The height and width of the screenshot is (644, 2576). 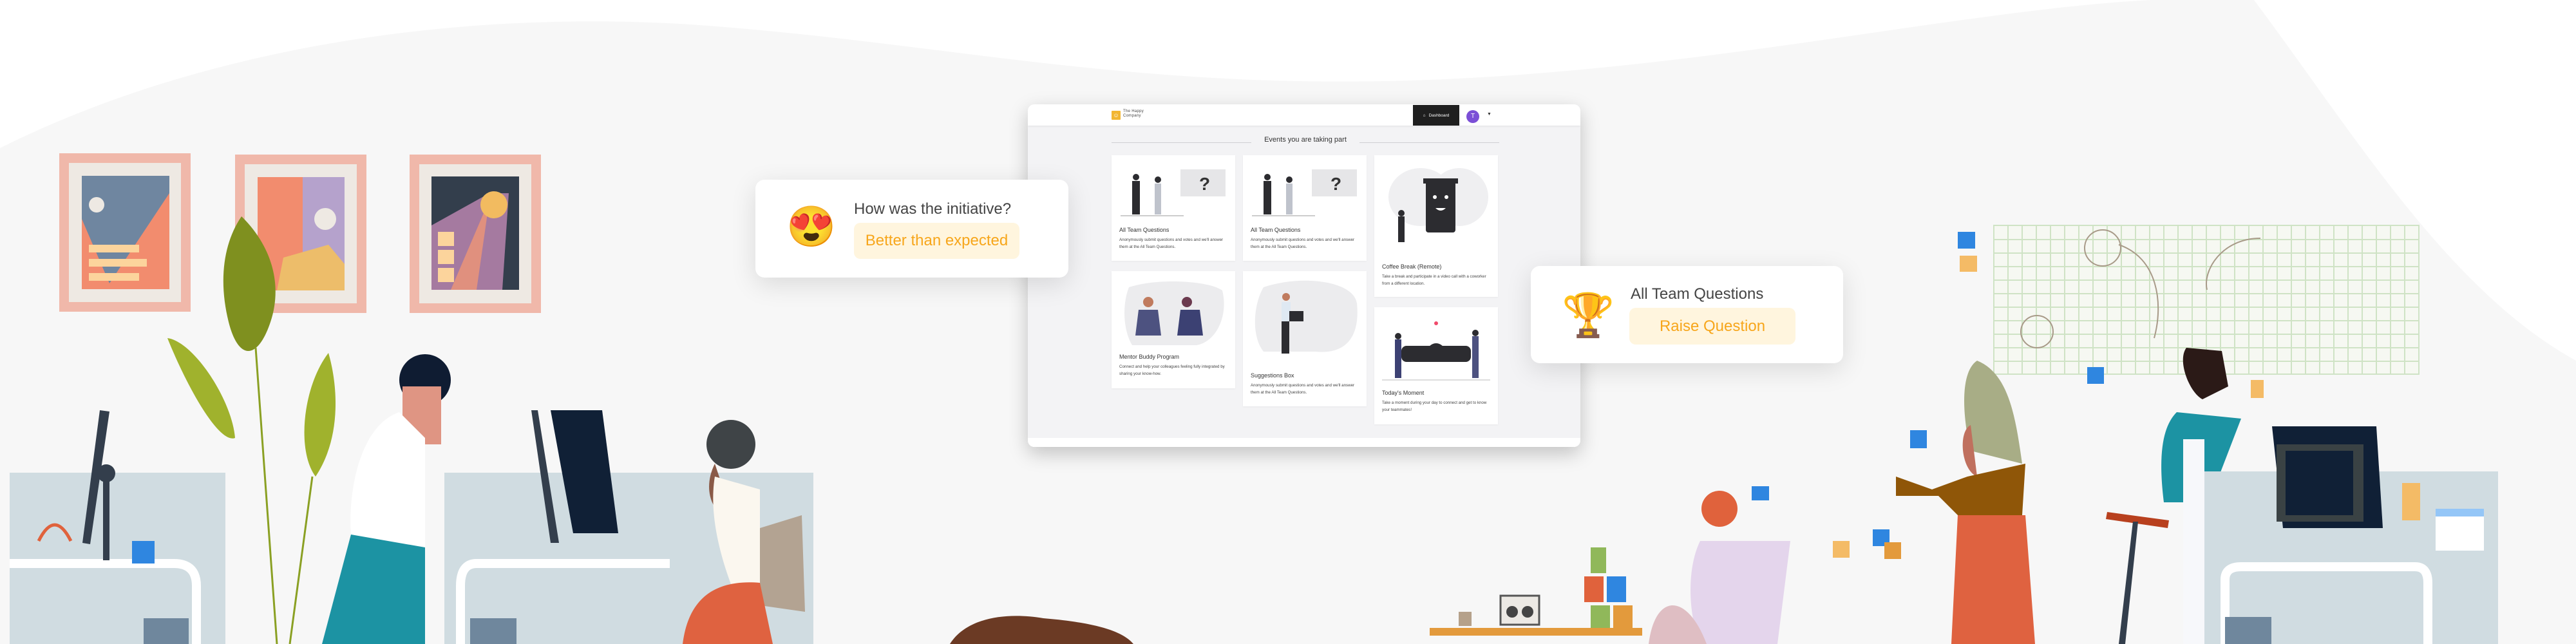 What do you see at coordinates (933, 209) in the screenshot?
I see `feedback-question: How was the initiative?` at bounding box center [933, 209].